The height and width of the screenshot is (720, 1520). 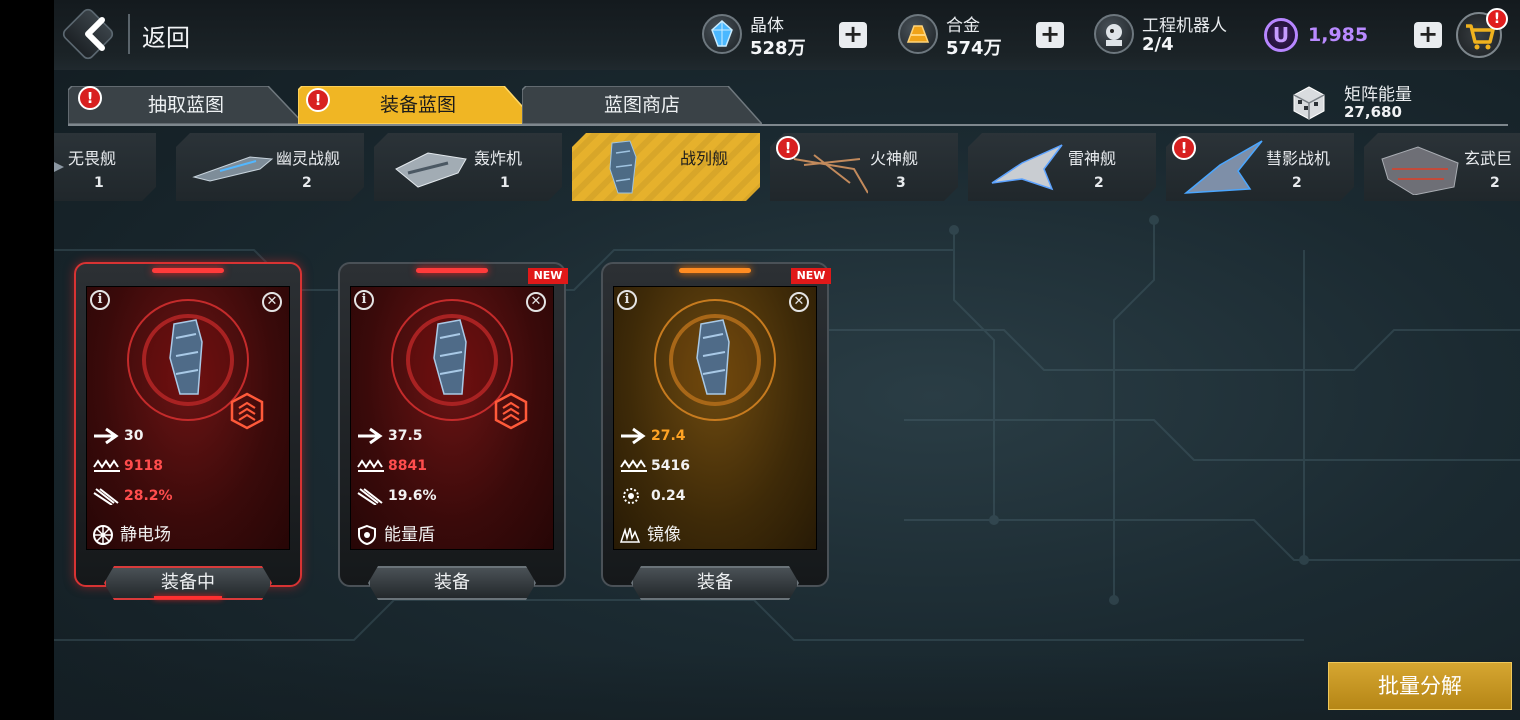 I want to click on resource-label: 晶体, so click(x=767, y=26).